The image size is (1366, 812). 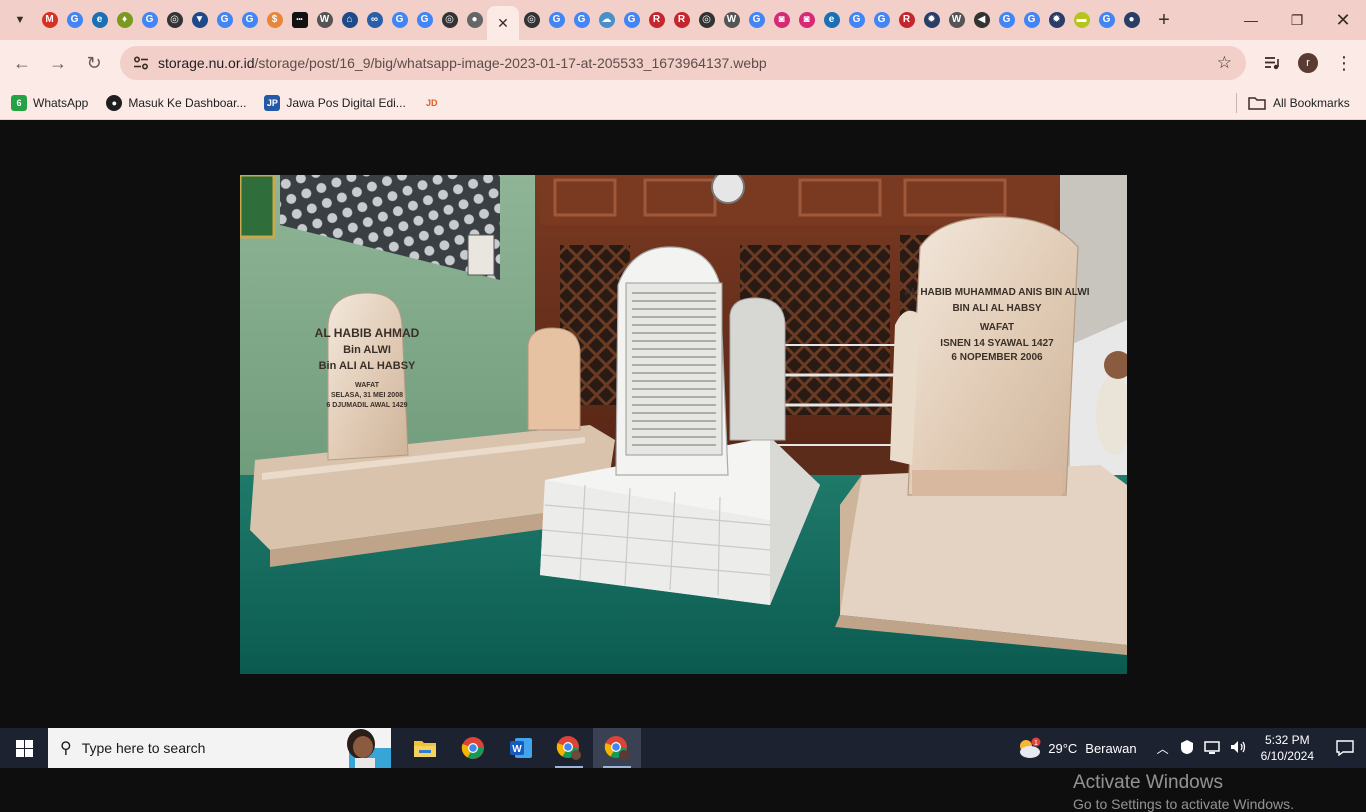 I want to click on tab-shield: ♦, so click(x=124, y=20).